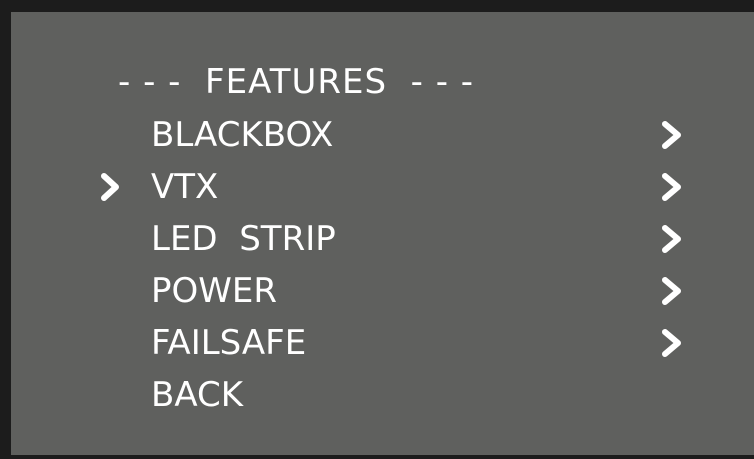  I want to click on menu-item-failsafe: FAILSAFE, so click(382, 343).